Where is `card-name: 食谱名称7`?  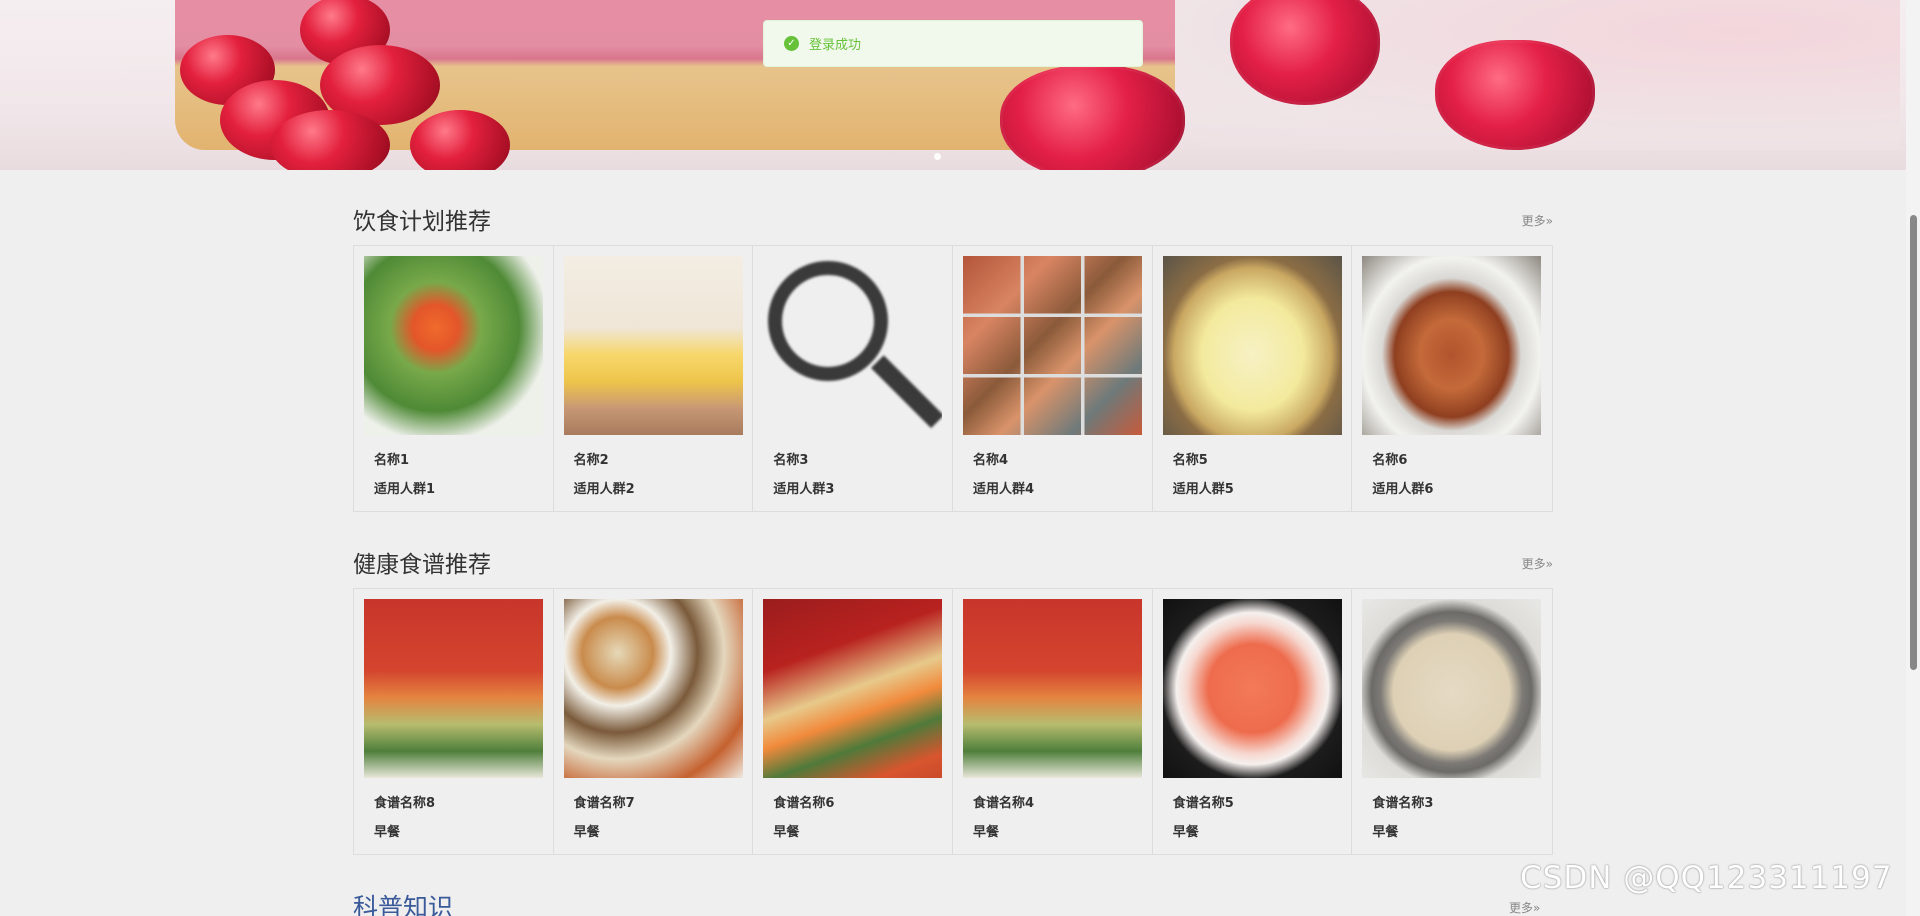 card-name: 食谱名称7 is located at coordinates (604, 803).